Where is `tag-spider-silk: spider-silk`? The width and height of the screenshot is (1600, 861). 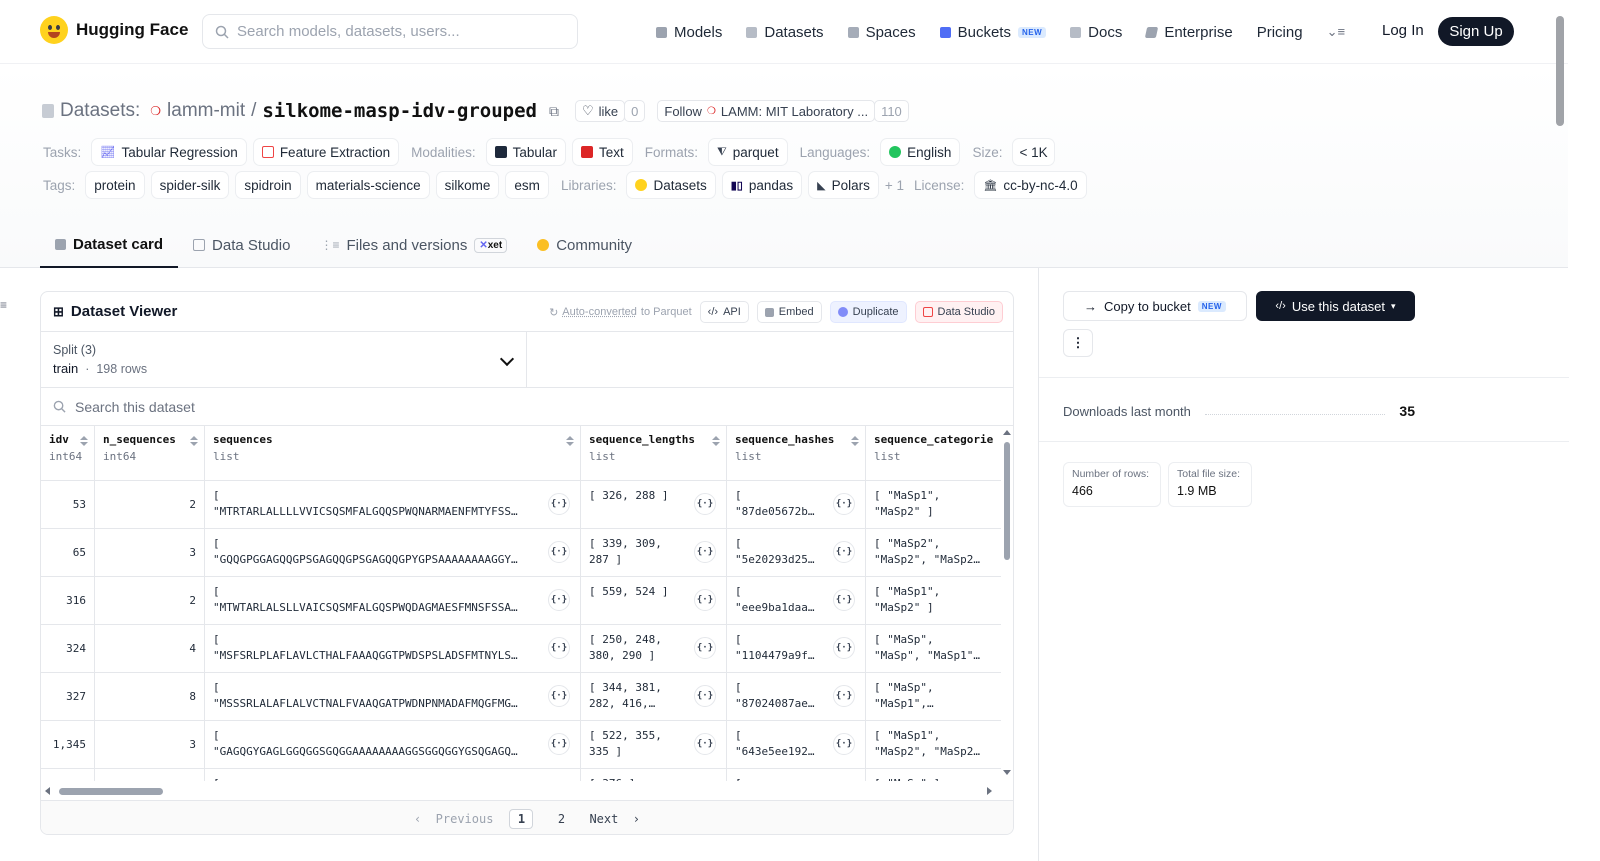
tag-spider-silk: spider-silk is located at coordinates (190, 185).